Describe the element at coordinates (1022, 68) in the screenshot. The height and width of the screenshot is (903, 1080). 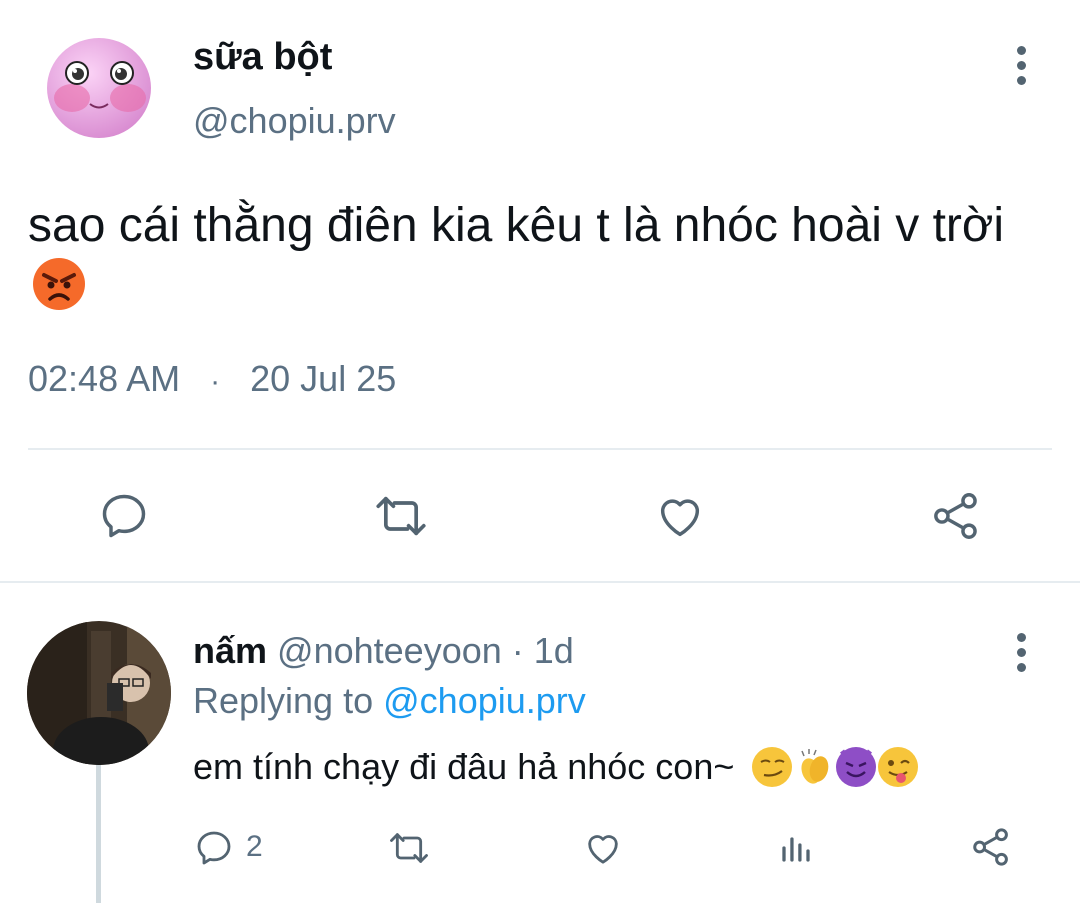
I see `more-options-icon` at that location.